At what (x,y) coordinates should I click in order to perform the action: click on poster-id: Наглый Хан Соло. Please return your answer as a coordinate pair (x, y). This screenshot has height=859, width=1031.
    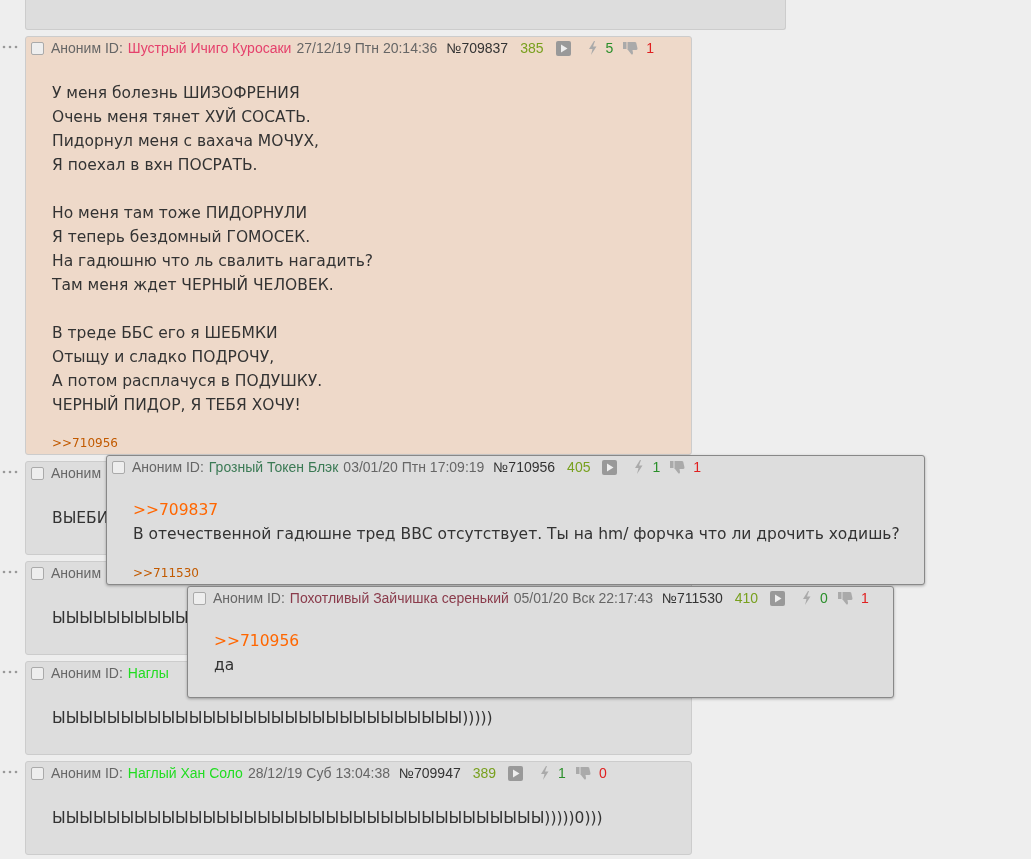
    Looking at the image, I should click on (185, 773).